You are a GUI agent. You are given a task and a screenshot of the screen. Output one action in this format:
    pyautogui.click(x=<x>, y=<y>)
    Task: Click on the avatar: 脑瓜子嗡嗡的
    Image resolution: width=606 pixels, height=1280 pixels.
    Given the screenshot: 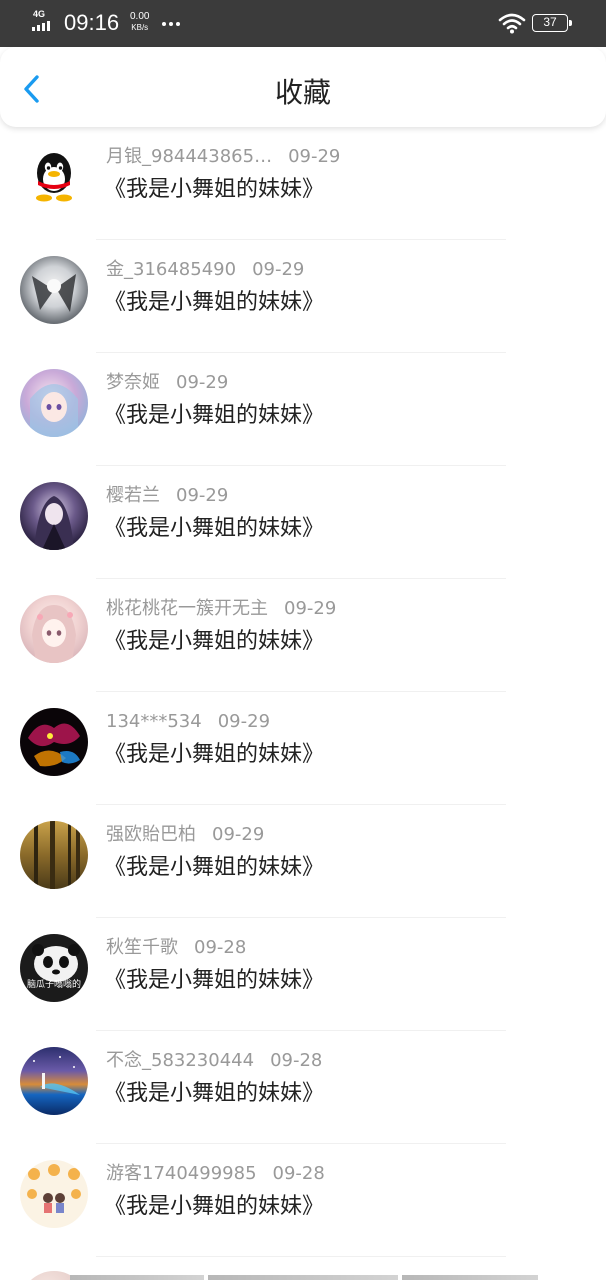 What is the action you would take?
    pyautogui.click(x=54, y=968)
    